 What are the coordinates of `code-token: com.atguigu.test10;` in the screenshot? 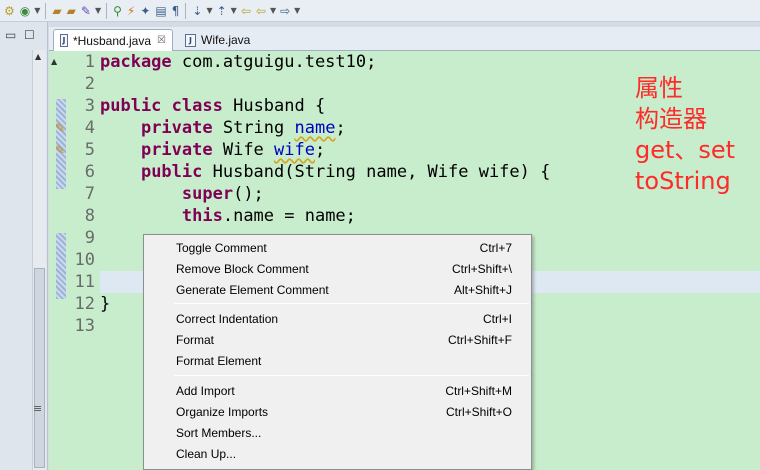 It's located at (274, 62).